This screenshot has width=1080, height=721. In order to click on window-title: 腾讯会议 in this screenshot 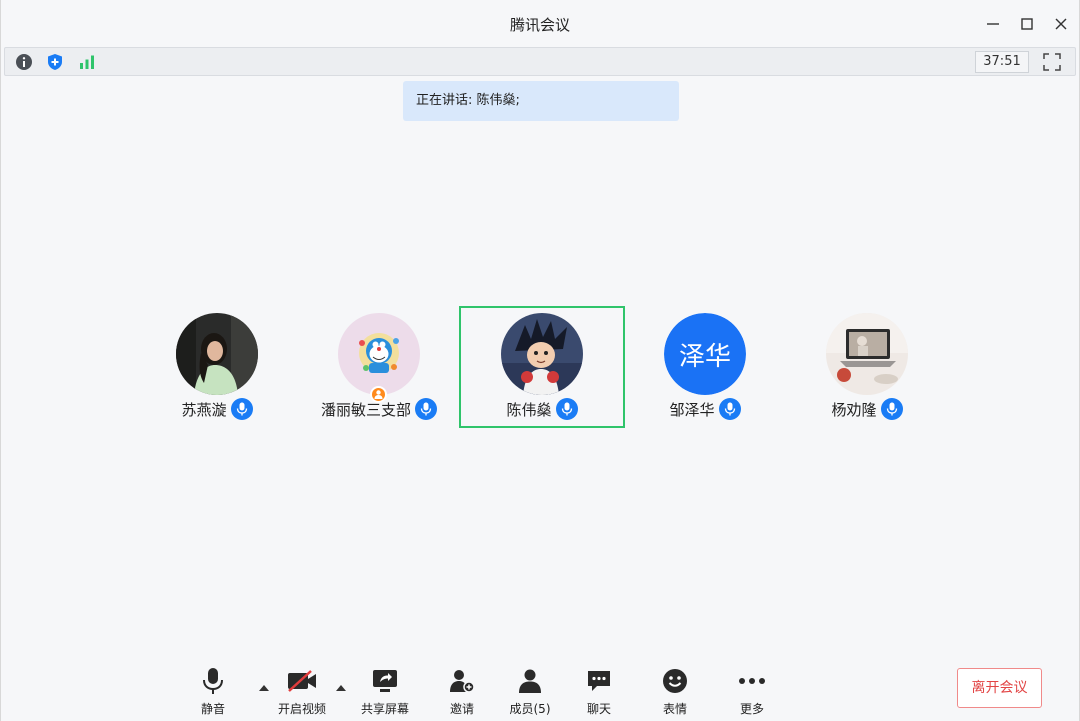, I will do `click(539, 25)`.